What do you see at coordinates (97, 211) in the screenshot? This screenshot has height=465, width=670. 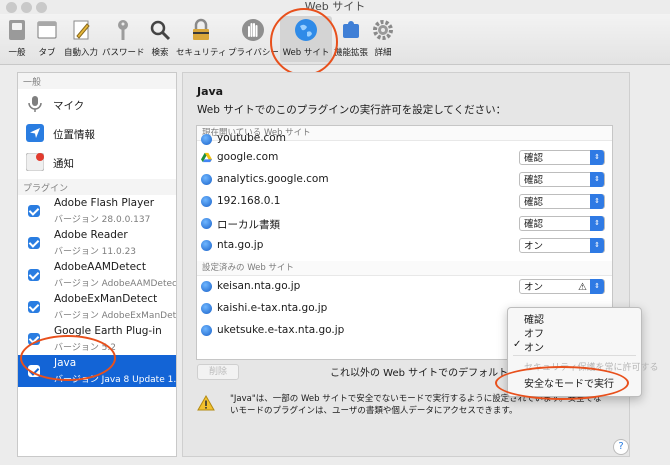 I see `plugin-item: Adobe Flash Player バージョン 28.0.0.137` at bounding box center [97, 211].